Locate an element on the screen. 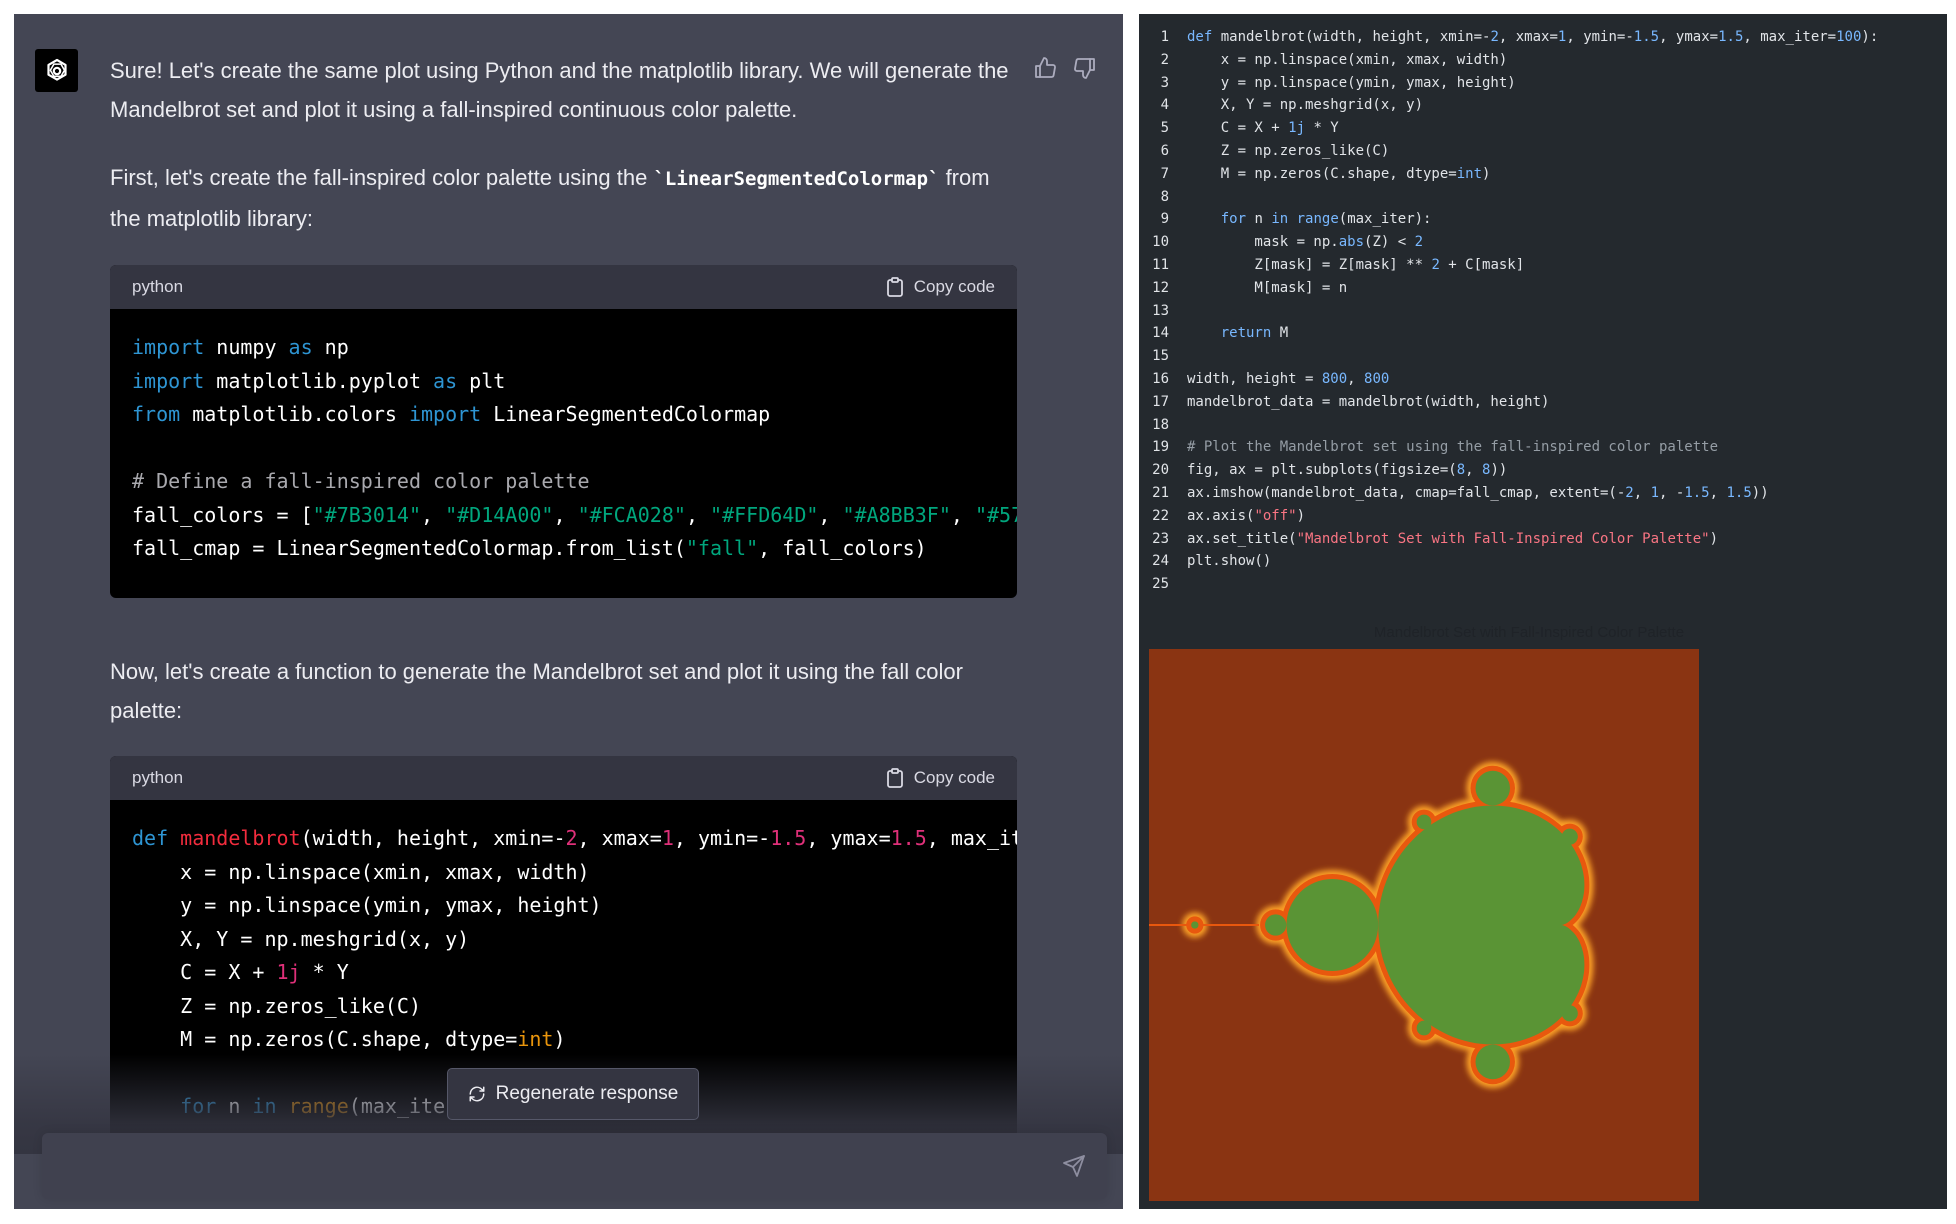 This screenshot has width=1956, height=1224. regenerate-label: Regenerate response is located at coordinates (587, 1093).